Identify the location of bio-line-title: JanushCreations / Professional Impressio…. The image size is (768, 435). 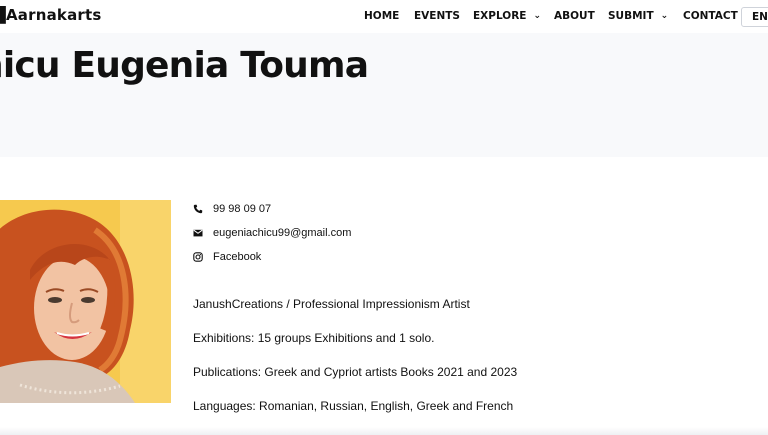
(331, 304).